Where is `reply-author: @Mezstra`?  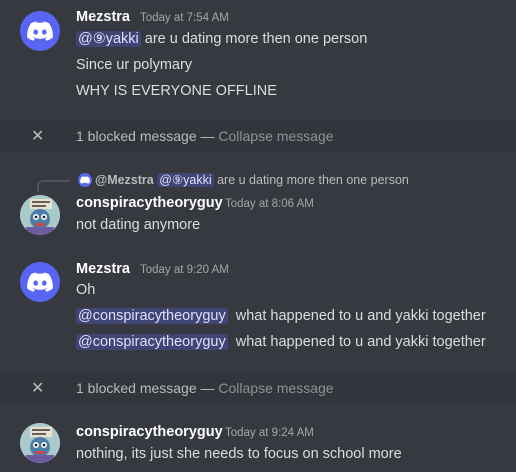 reply-author: @Mezstra is located at coordinates (124, 180).